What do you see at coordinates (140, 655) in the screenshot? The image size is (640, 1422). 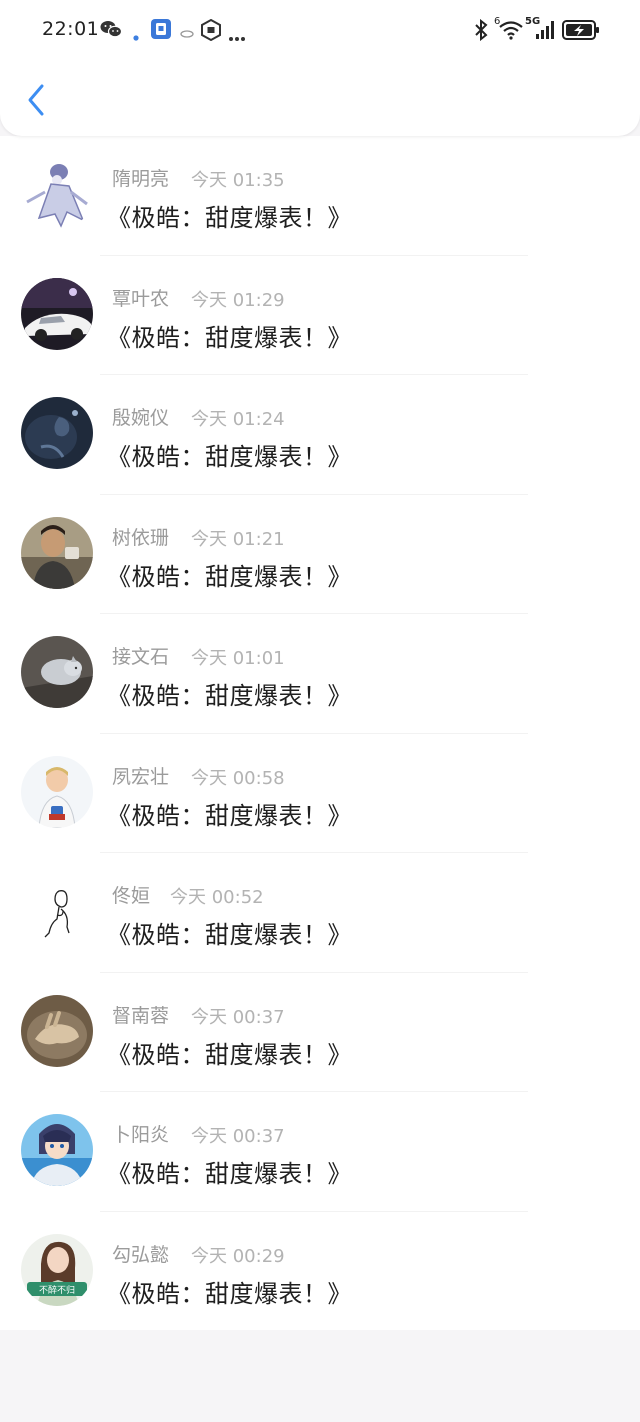 I see `comment-author: 接文石` at bounding box center [140, 655].